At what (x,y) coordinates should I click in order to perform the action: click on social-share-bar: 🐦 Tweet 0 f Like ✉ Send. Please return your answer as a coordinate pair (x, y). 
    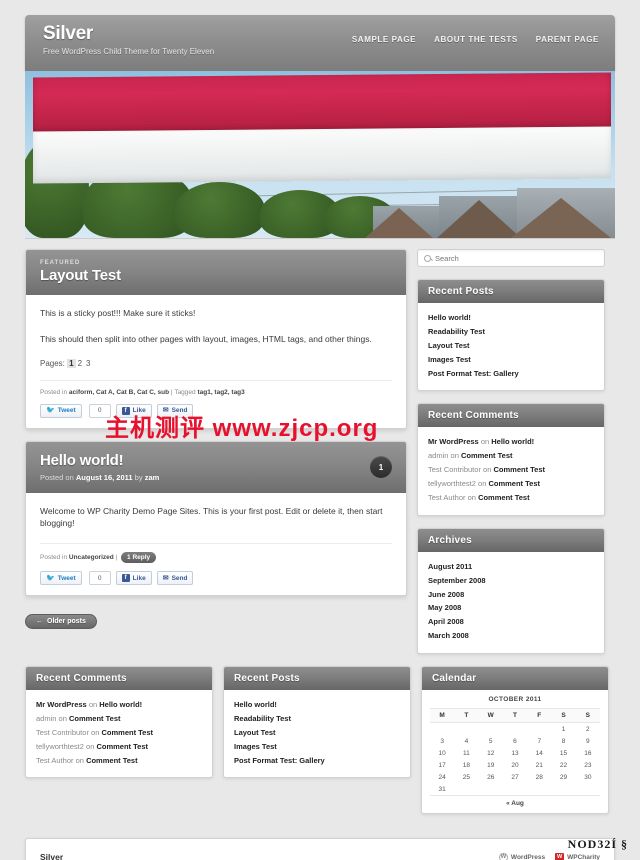
    Looking at the image, I should click on (216, 578).